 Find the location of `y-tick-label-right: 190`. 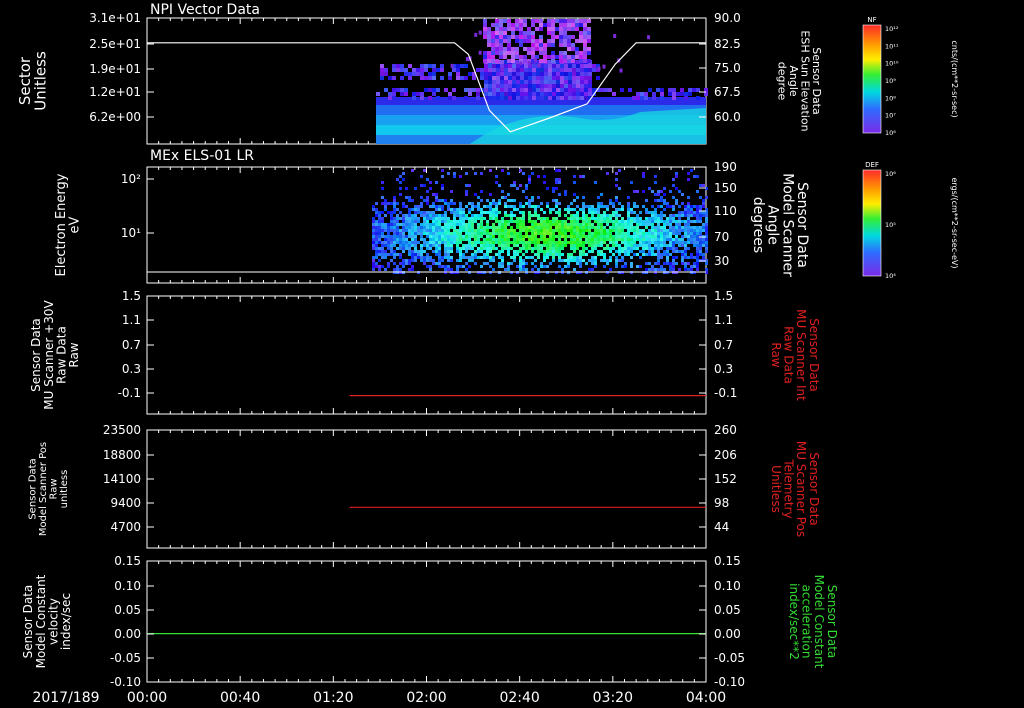

y-tick-label-right: 190 is located at coordinates (725, 167).